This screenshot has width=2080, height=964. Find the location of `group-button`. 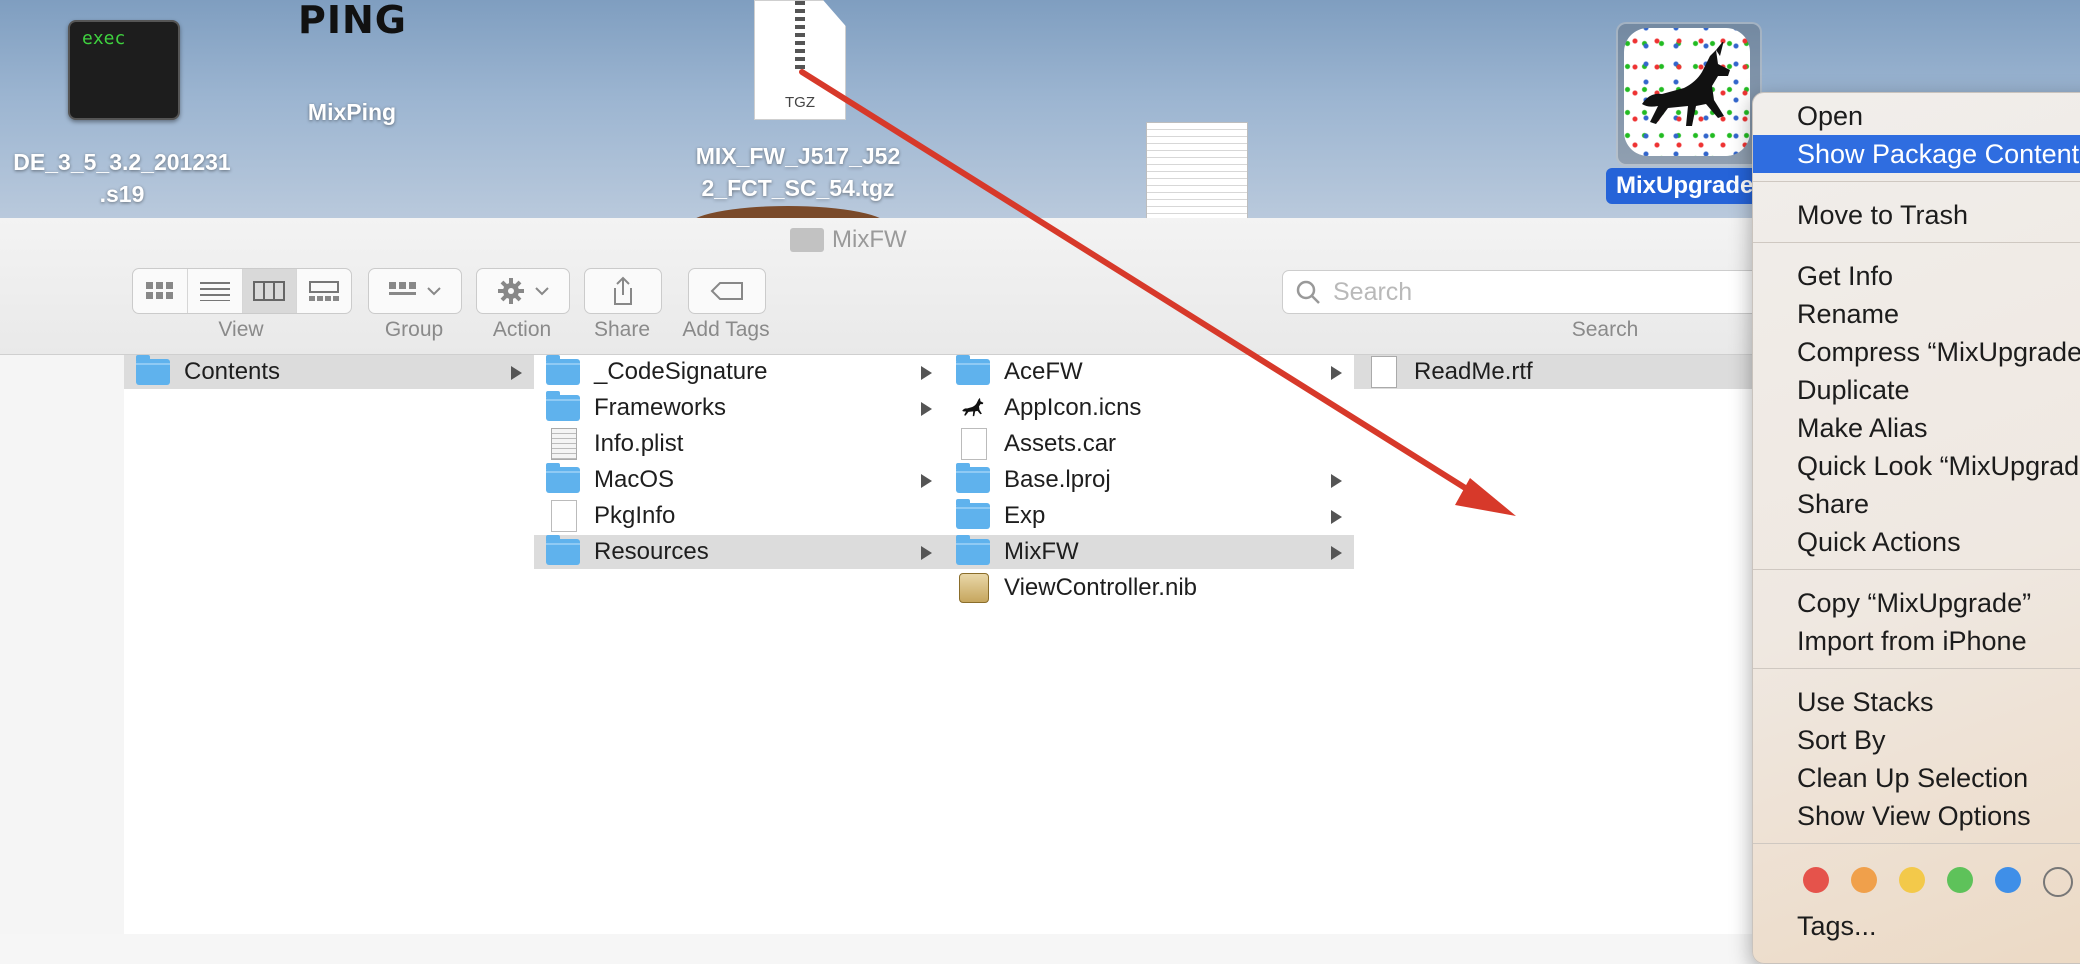

group-button is located at coordinates (415, 291).